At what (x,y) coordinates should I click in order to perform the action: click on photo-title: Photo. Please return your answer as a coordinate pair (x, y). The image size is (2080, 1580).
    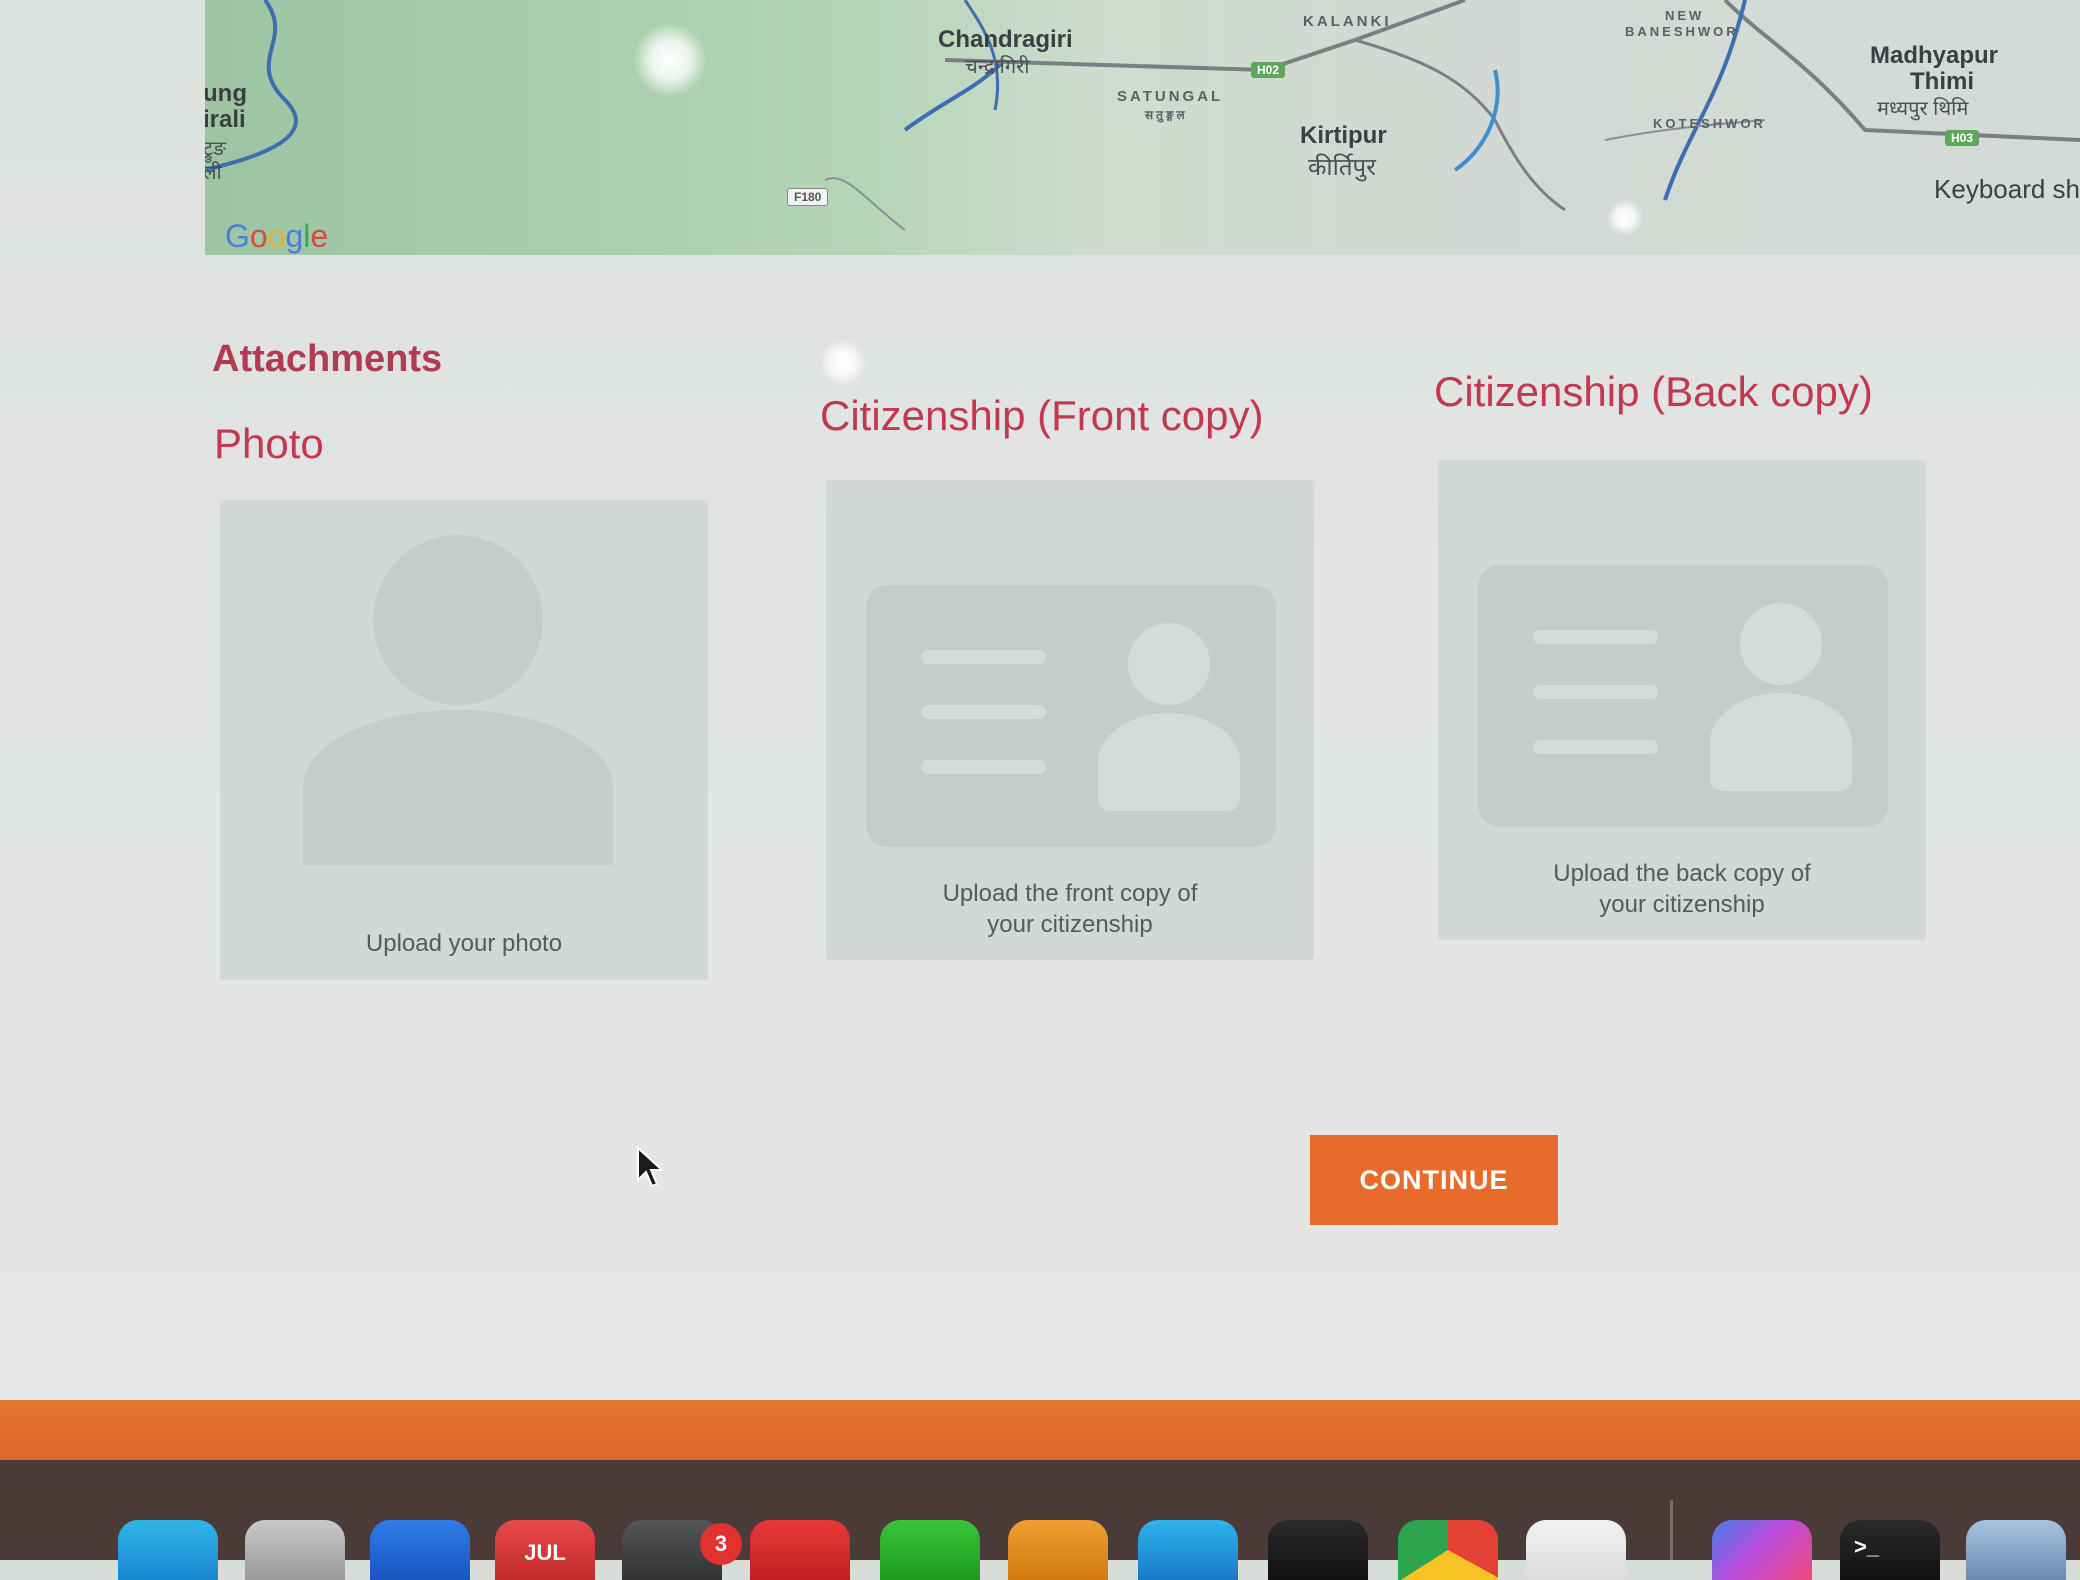
    Looking at the image, I should click on (269, 443).